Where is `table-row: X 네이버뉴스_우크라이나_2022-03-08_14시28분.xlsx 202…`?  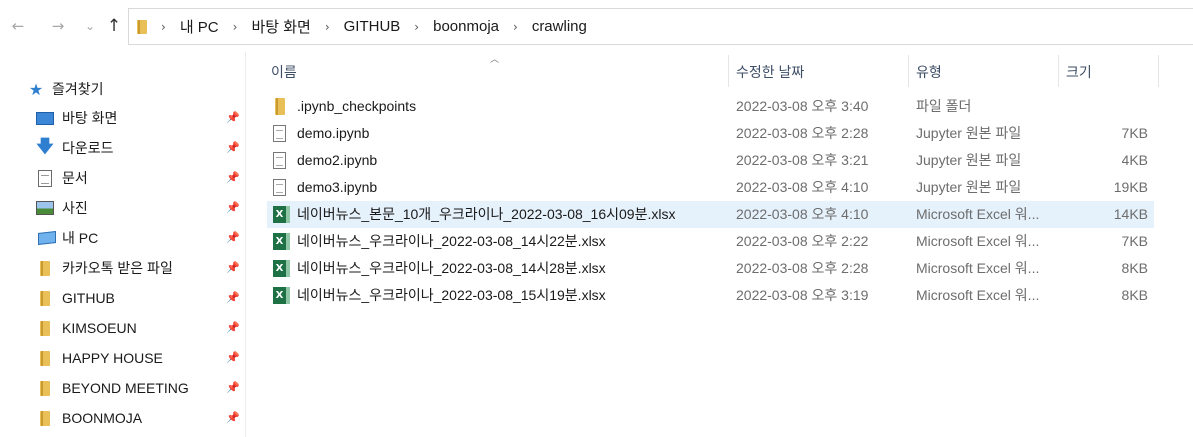 table-row: X 네이버뉴스_우크라이나_2022-03-08_14시28분.xlsx 202… is located at coordinates (710, 268).